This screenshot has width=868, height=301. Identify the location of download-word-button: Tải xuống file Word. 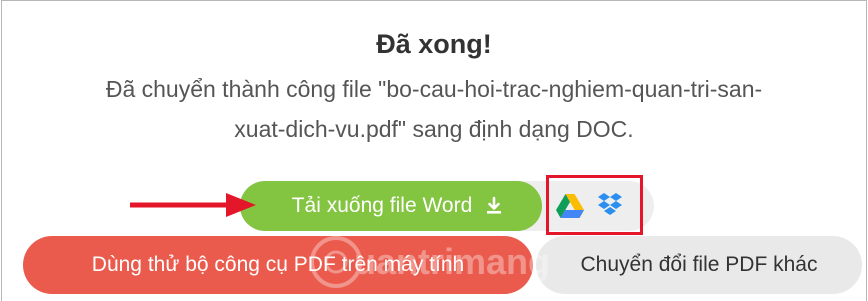
(391, 206).